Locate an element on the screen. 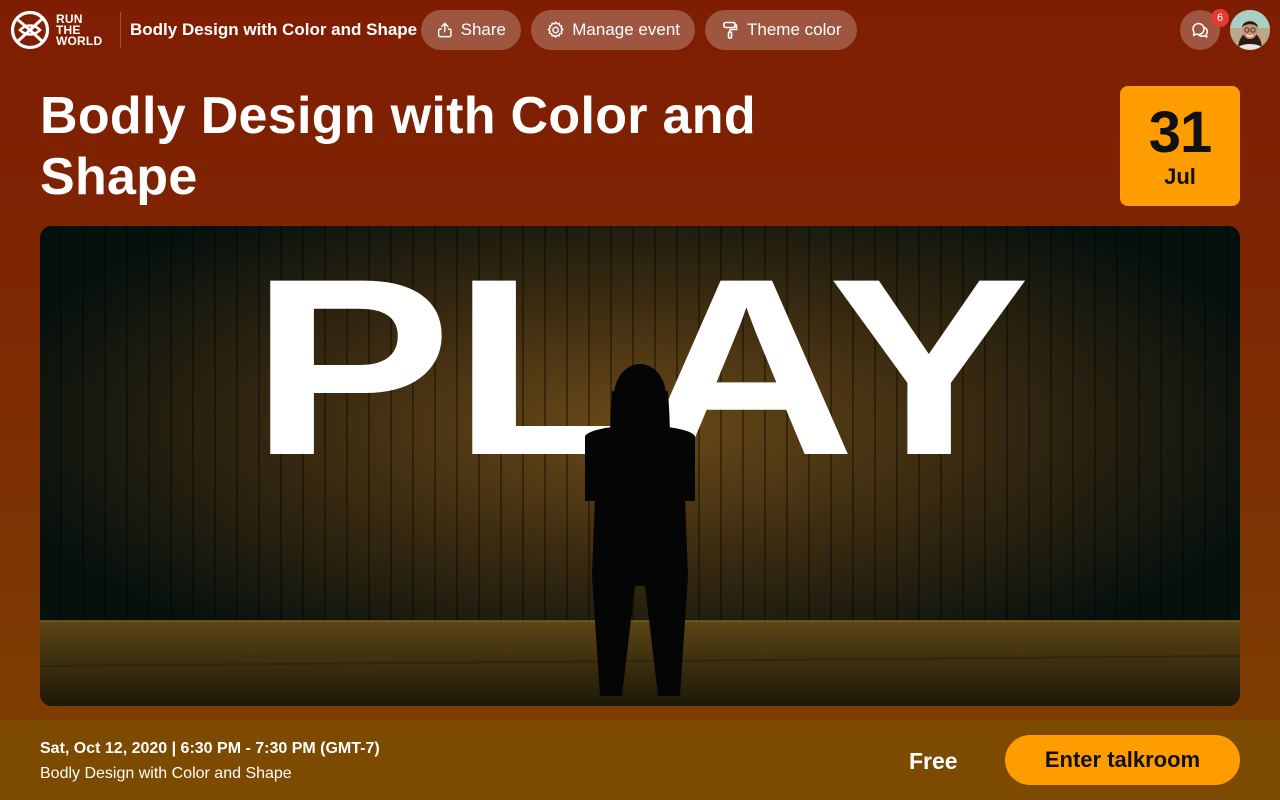 The width and height of the screenshot is (1280, 800). manage-event-label: Manage event is located at coordinates (626, 29).